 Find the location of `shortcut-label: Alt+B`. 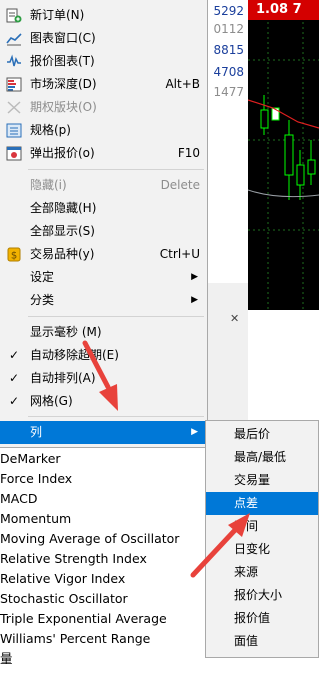

shortcut-label: Alt+B is located at coordinates (182, 84).